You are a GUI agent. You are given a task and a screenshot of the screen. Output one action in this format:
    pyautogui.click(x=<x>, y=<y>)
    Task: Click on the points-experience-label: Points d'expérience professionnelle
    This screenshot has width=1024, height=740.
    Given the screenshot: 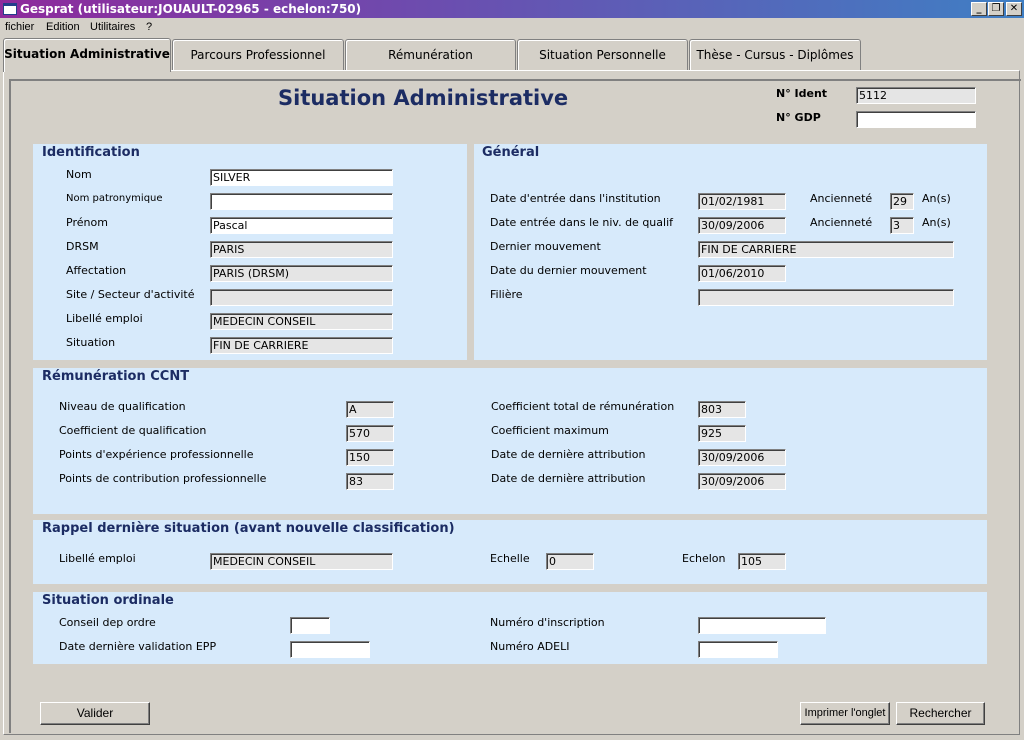 What is the action you would take?
    pyautogui.click(x=156, y=454)
    